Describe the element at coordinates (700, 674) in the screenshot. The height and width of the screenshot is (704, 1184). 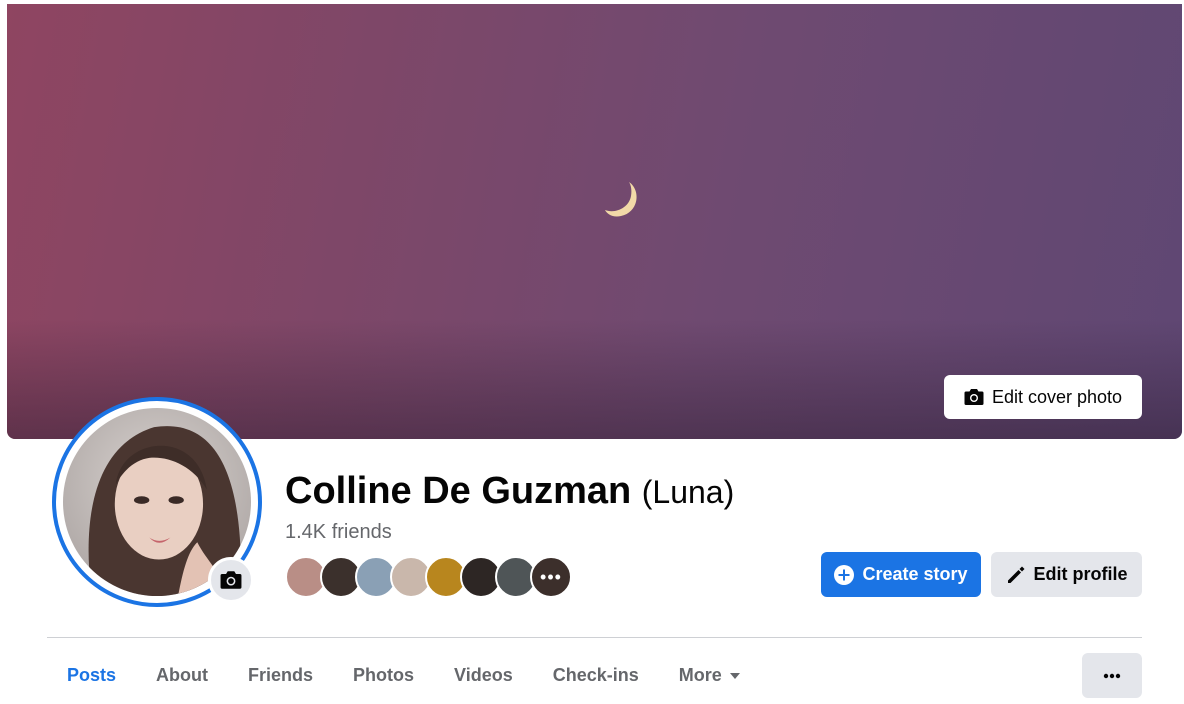
I see `tab-label: More` at that location.